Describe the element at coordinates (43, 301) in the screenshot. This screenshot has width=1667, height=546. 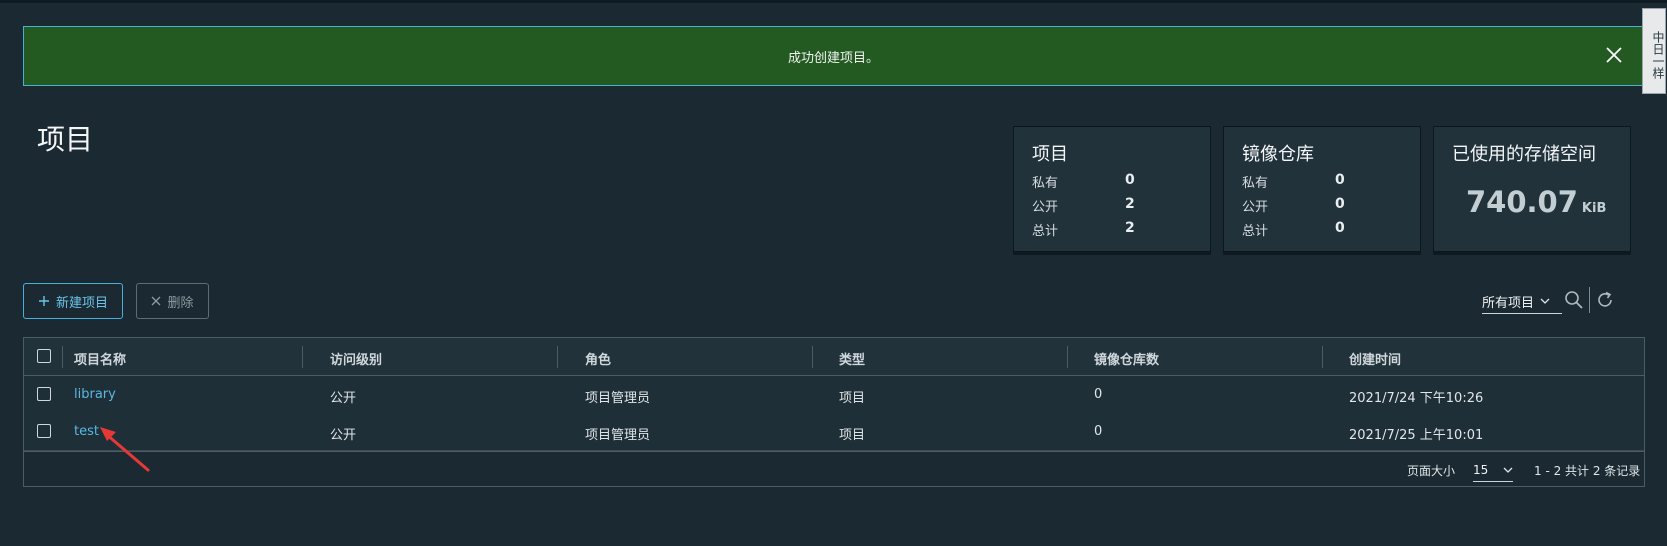
I see `plus-icon` at that location.